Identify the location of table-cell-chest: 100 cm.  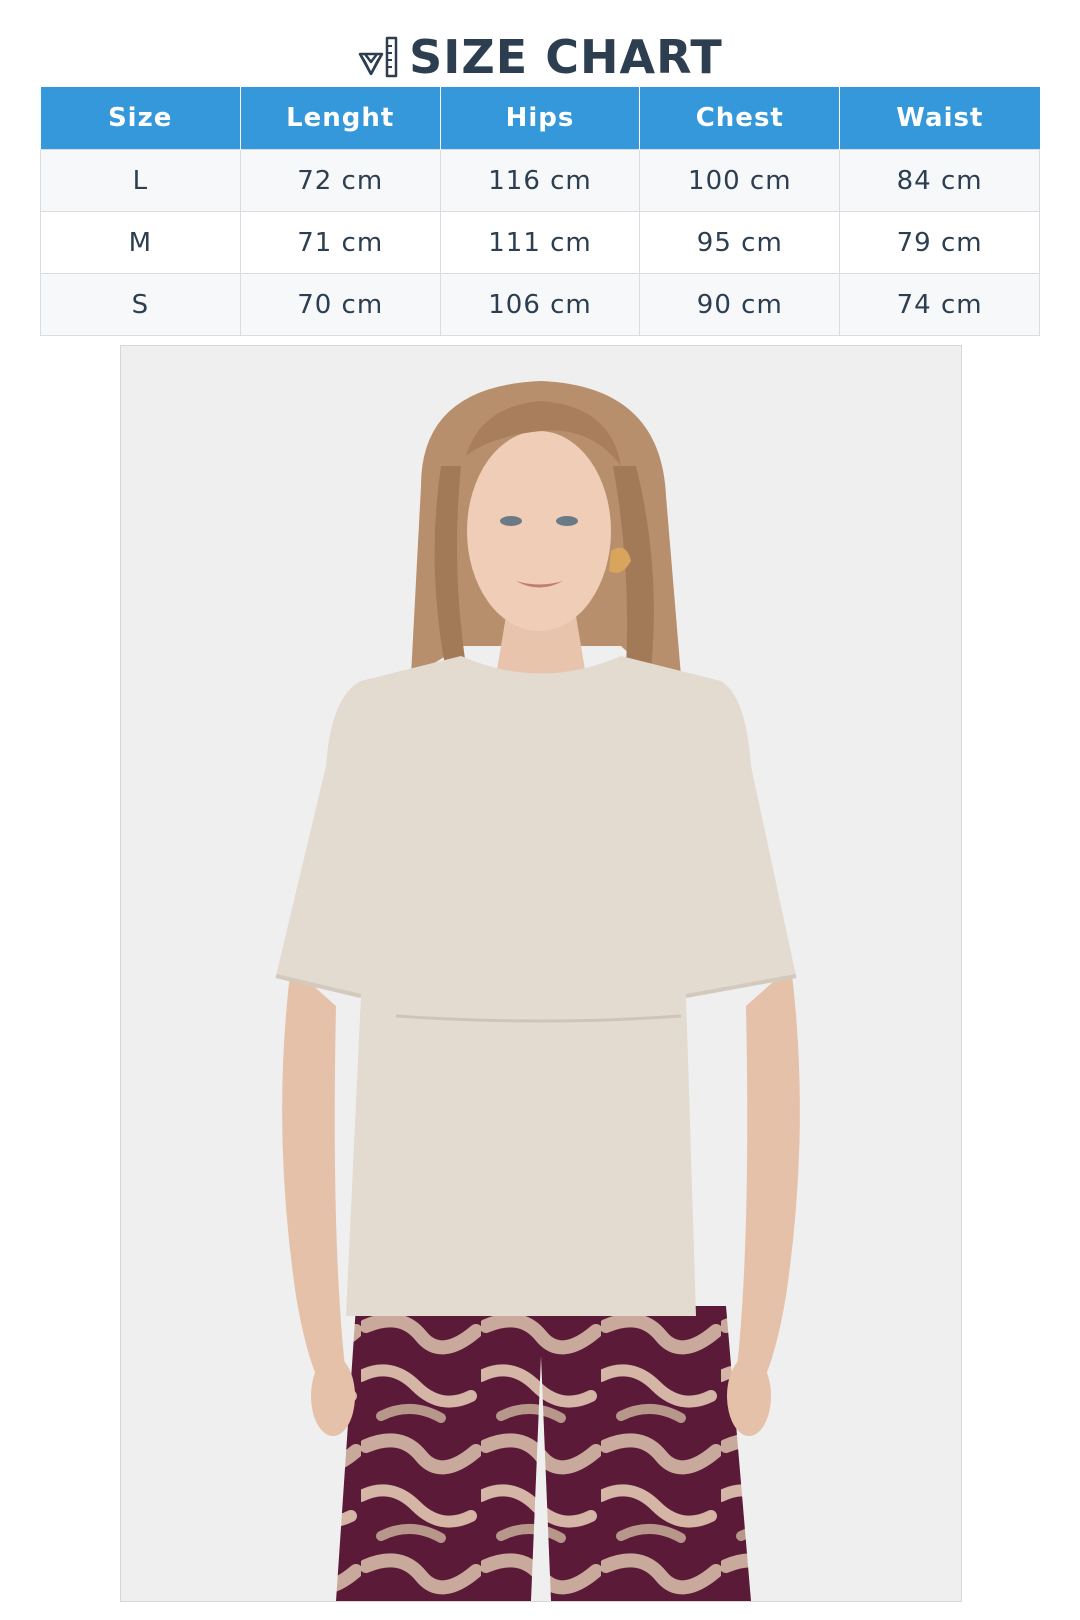
(740, 180).